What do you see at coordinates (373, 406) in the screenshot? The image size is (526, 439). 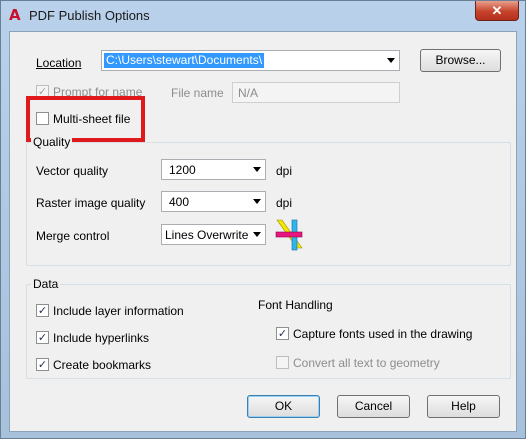 I see `cancel-button: Cancel` at bounding box center [373, 406].